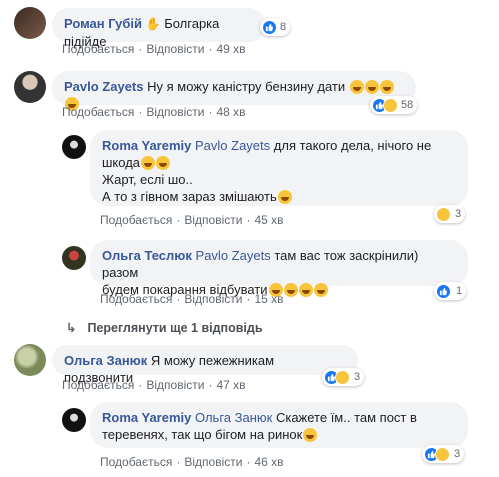 The image size is (499, 477). What do you see at coordinates (283, 27) in the screenshot?
I see `reaction-number: 8` at bounding box center [283, 27].